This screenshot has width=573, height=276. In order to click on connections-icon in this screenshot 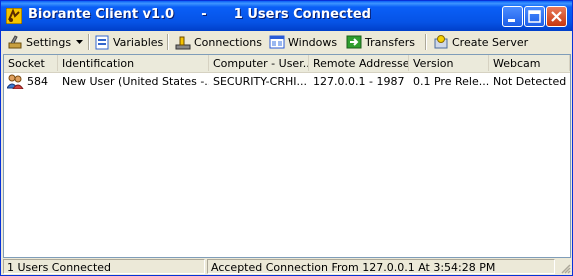, I will do `click(183, 43)`.